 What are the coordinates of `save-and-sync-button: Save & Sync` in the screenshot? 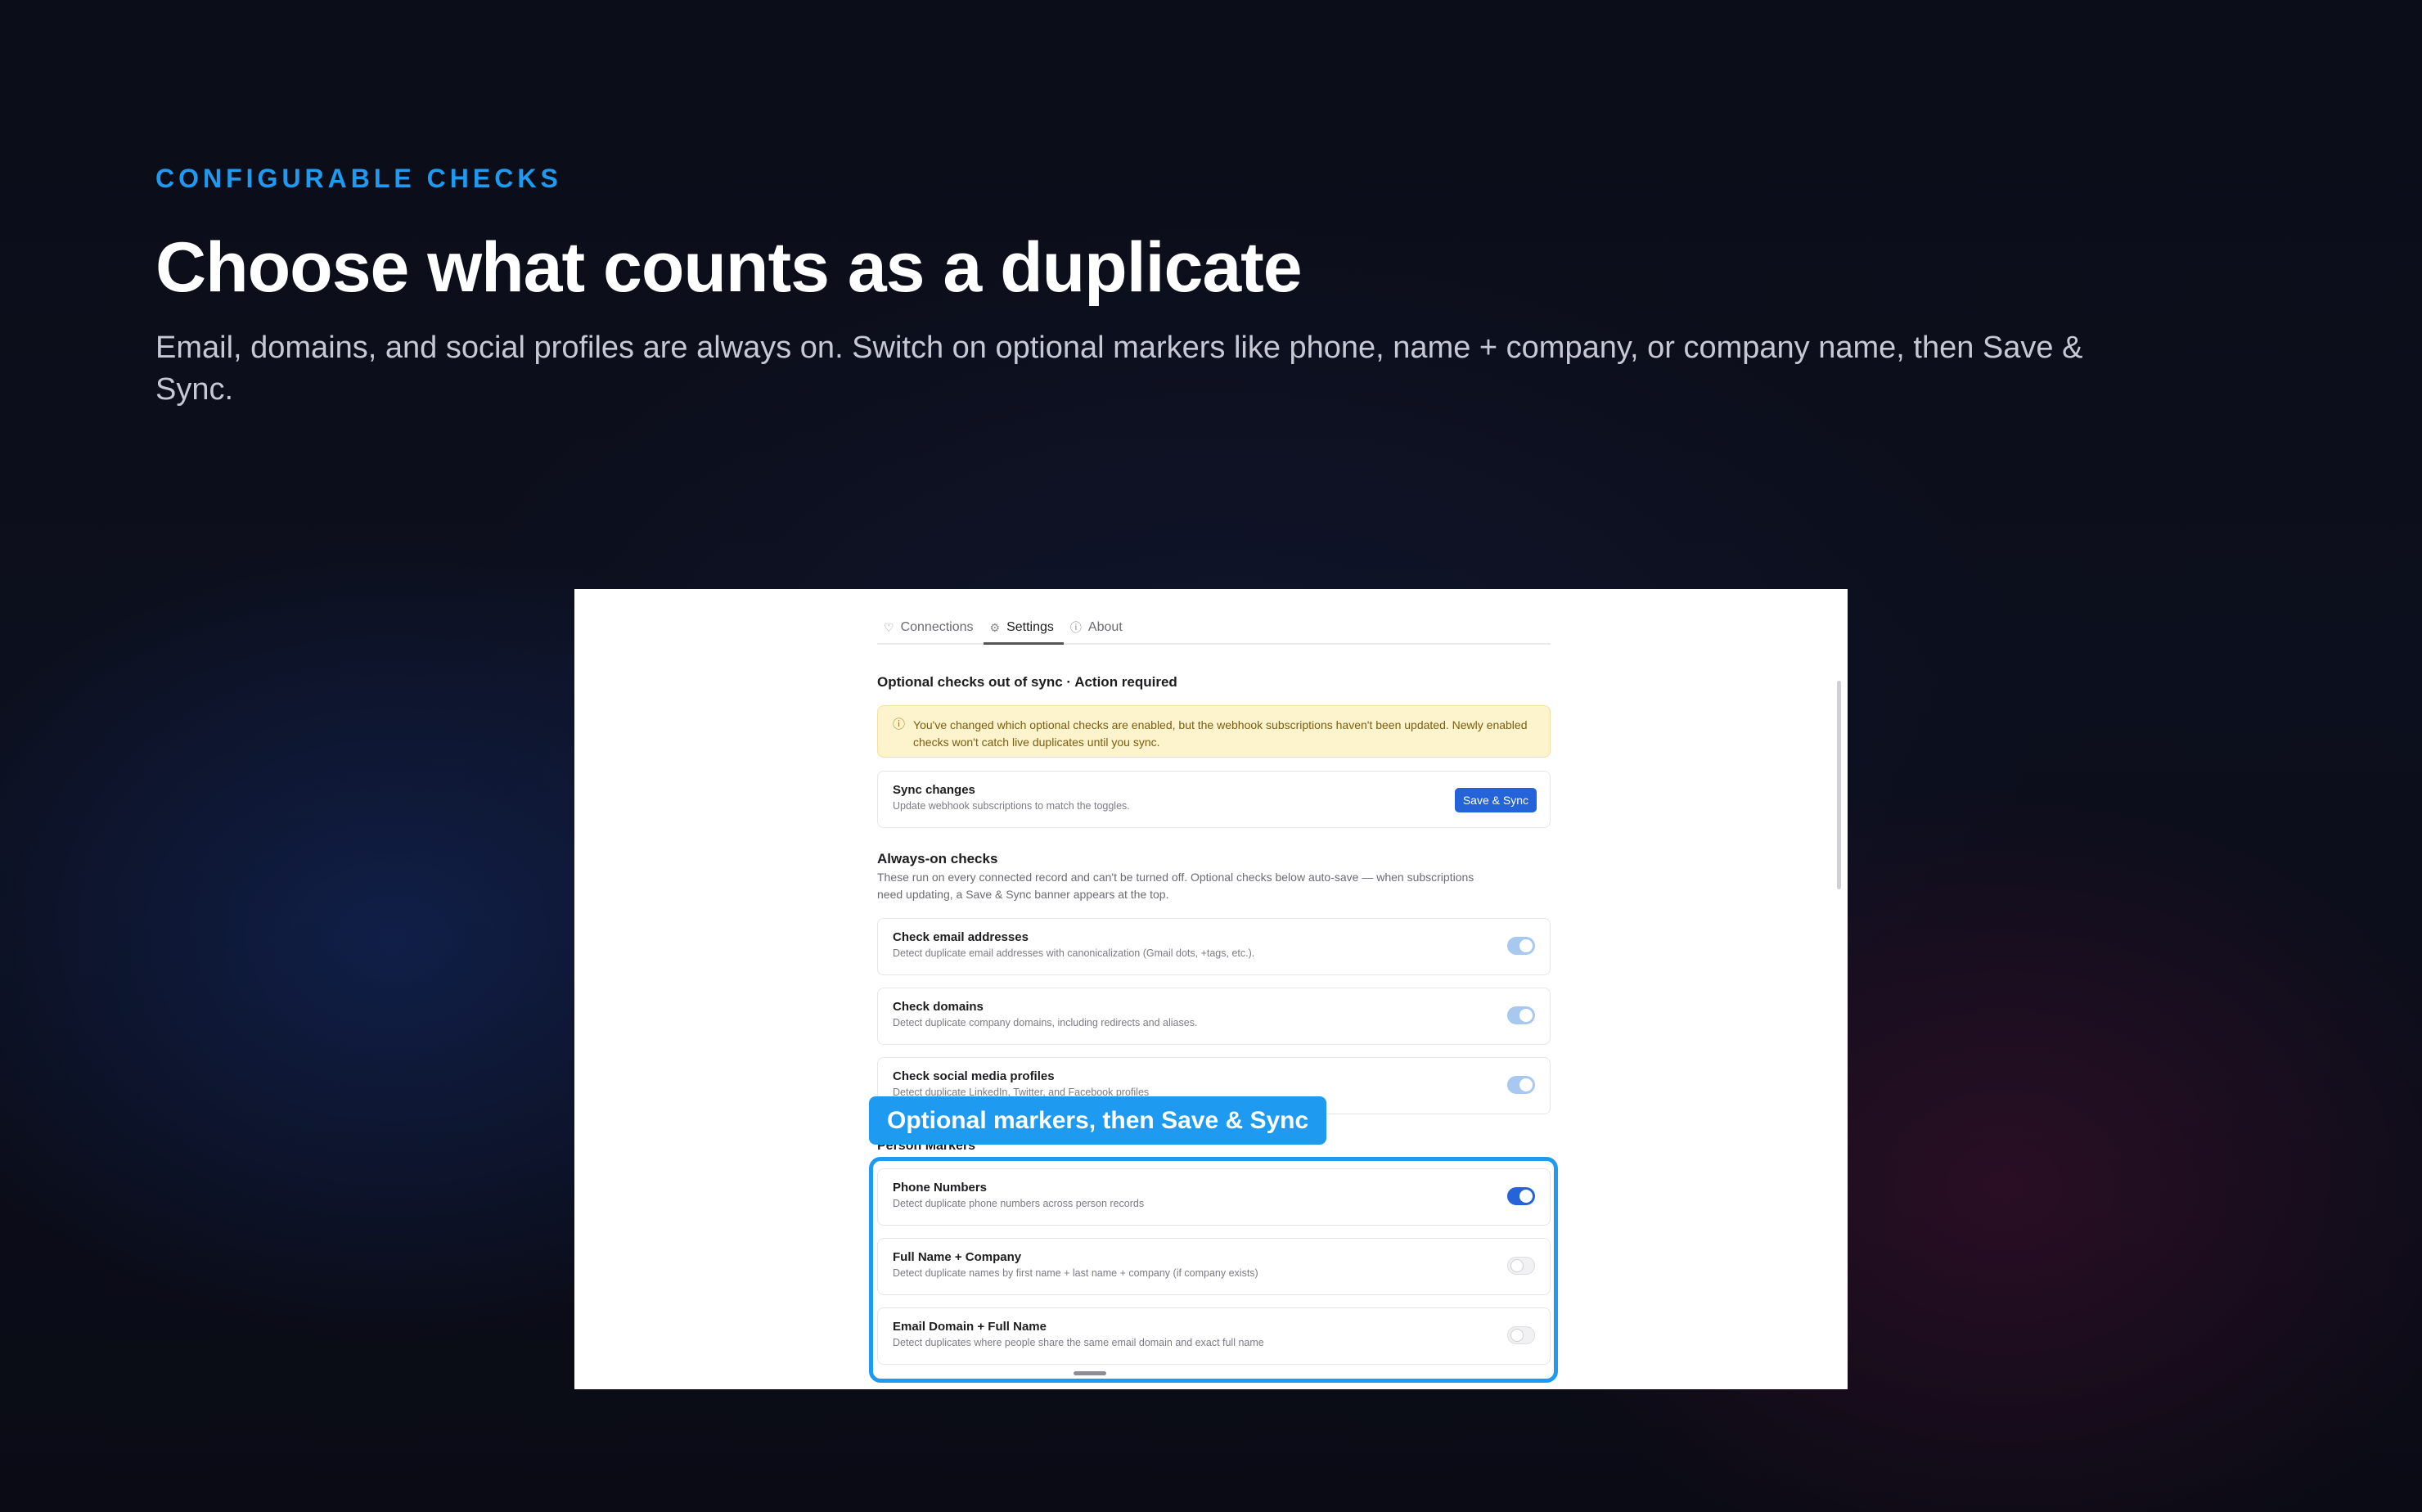 It's located at (1495, 800).